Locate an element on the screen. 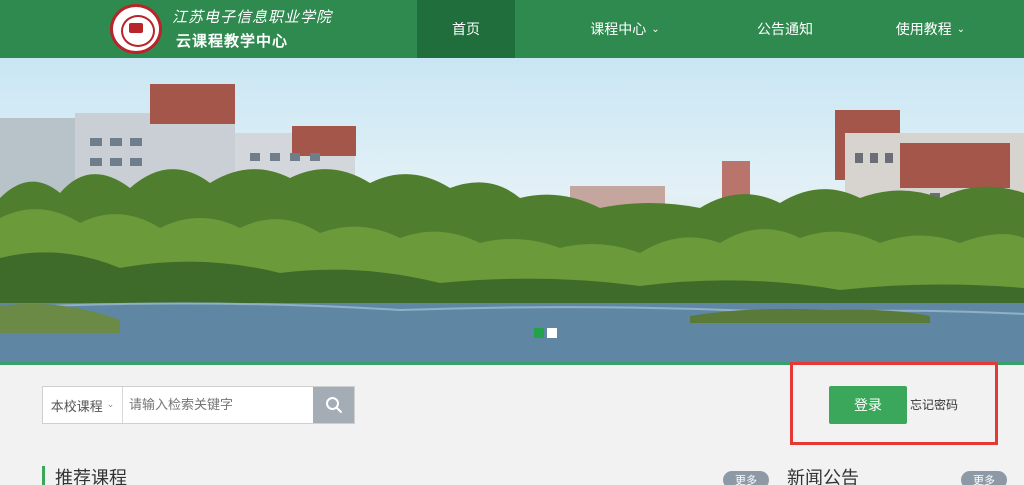  nav-course-center: 课程中心 ⌄ is located at coordinates (625, 29).